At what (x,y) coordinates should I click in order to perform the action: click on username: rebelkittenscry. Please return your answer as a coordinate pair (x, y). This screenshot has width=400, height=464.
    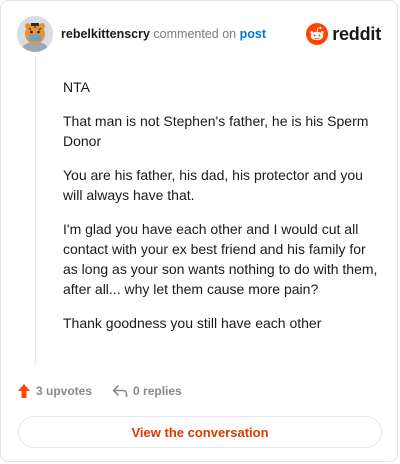
    Looking at the image, I should click on (105, 34).